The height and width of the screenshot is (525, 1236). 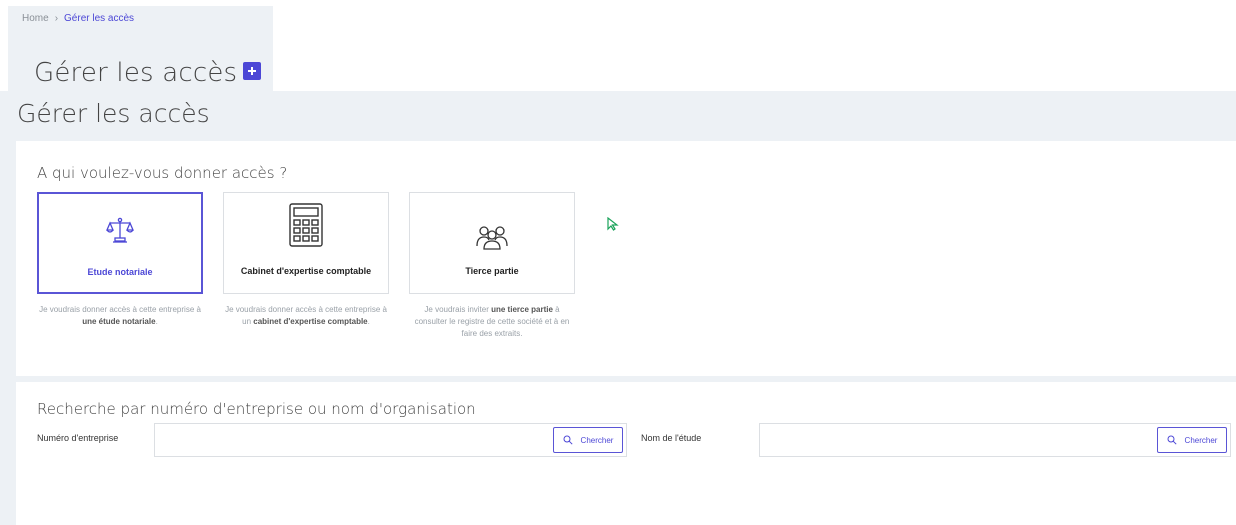 I want to click on study-name-label: Nom de l'étude, so click(x=671, y=438).